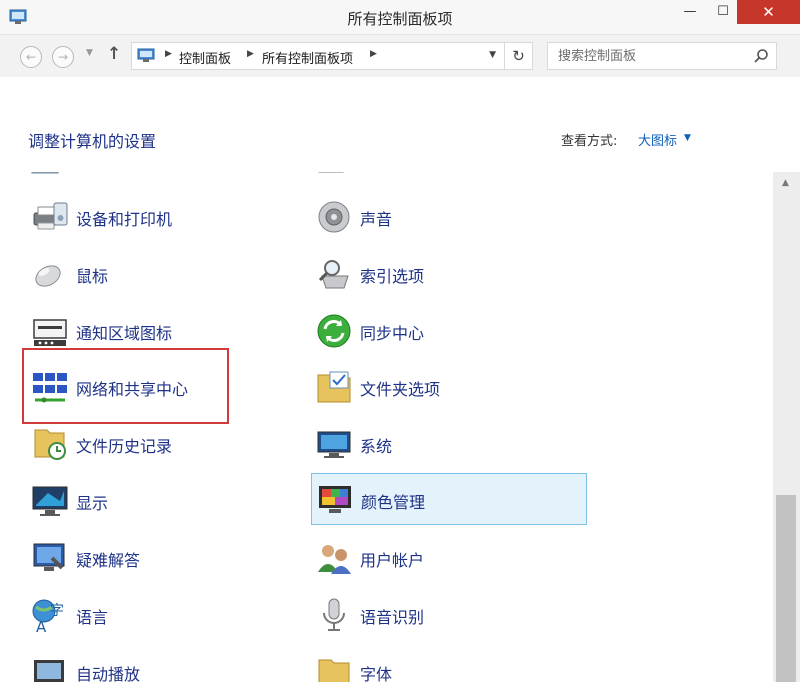 The image size is (800, 682). Describe the element at coordinates (449, 217) in the screenshot. I see `item-sound: 声音` at that location.